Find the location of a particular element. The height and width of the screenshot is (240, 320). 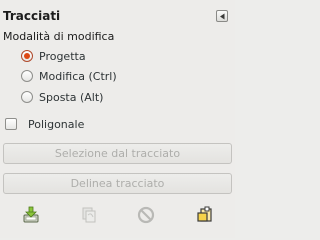

radio-label: Sposta (Alt) is located at coordinates (71, 97).